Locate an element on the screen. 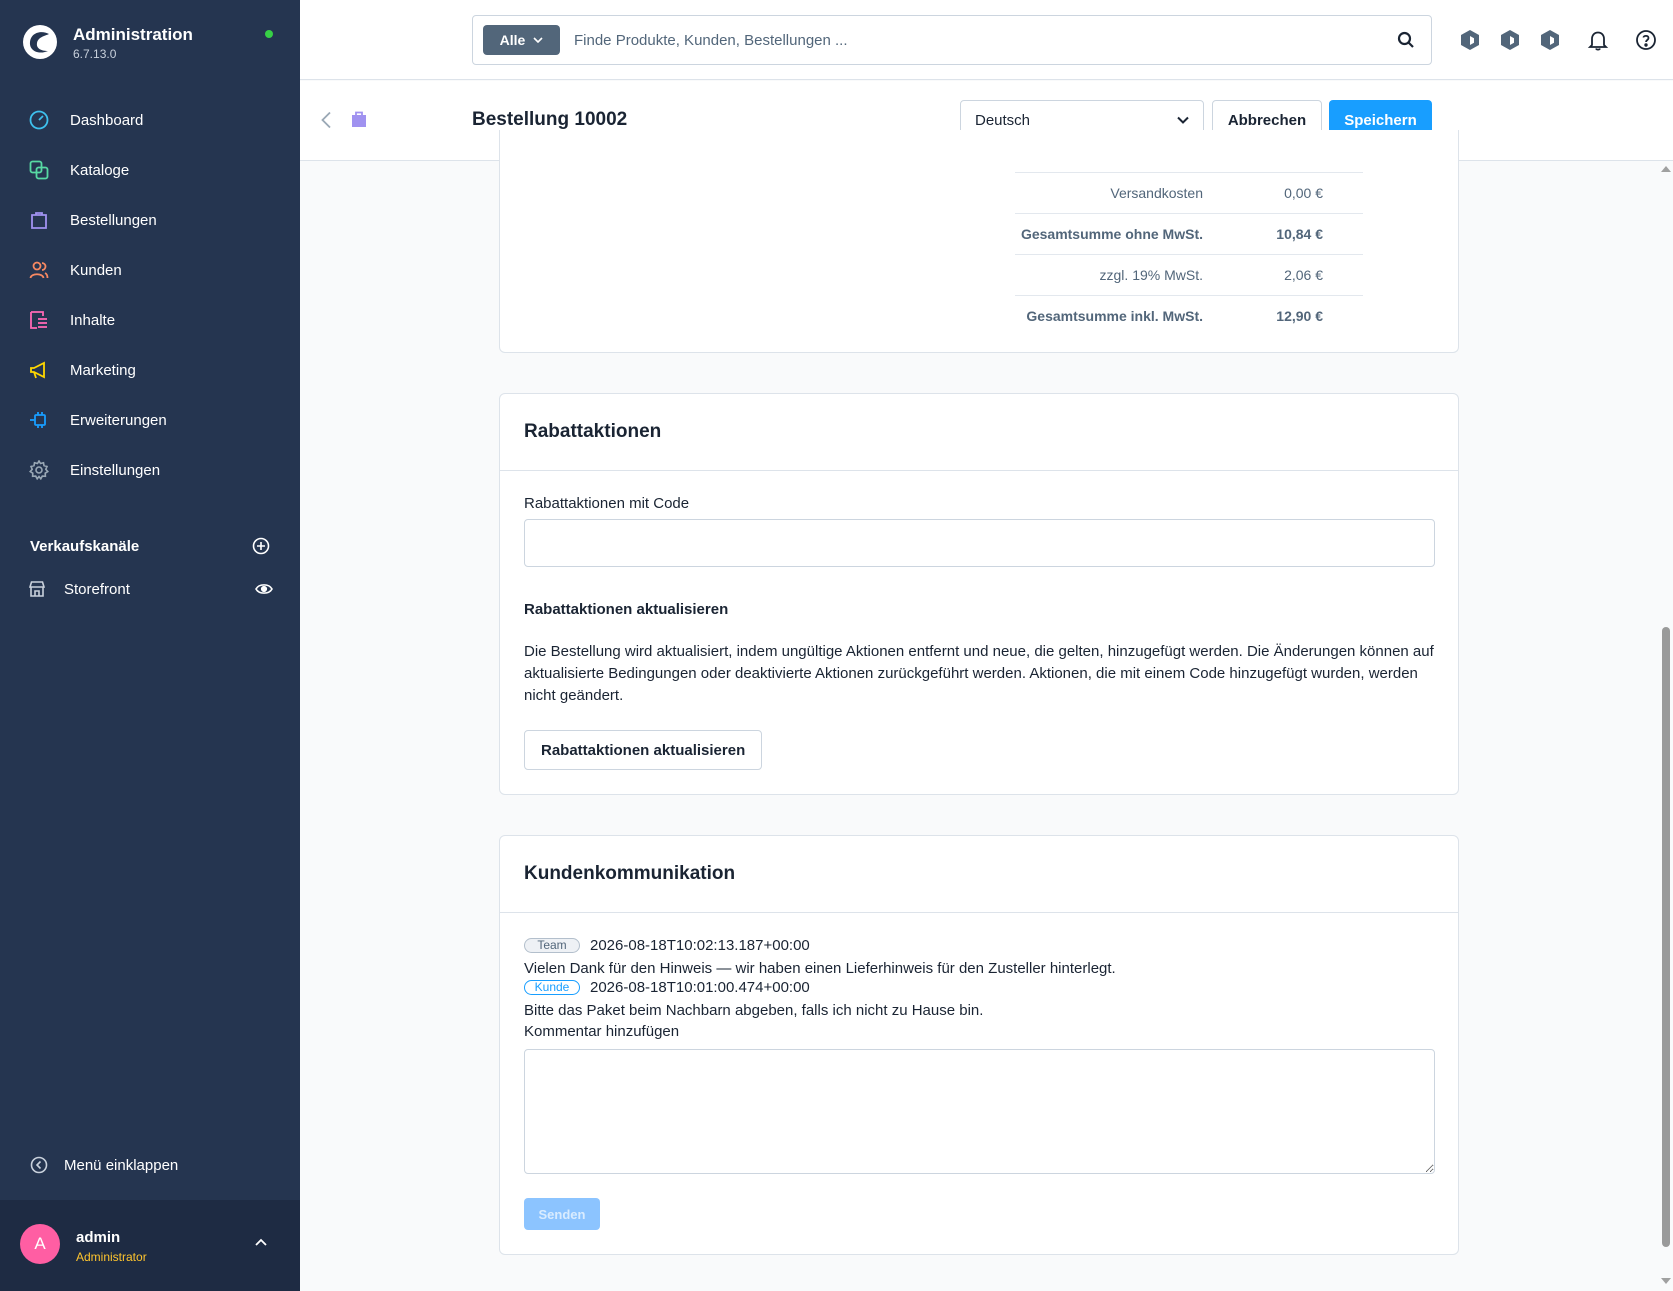  message-timestamp: 2026-08-18T10:01:00.474+00:00 is located at coordinates (700, 987).